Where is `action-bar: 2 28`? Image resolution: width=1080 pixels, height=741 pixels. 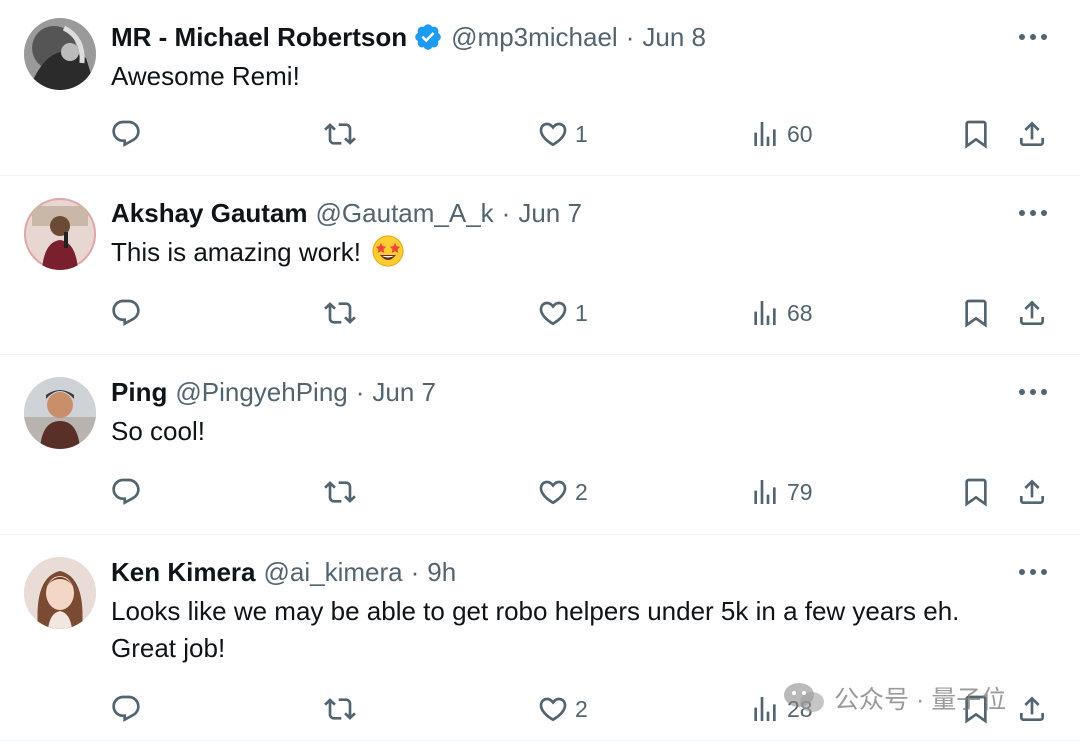 action-bar: 2 28 is located at coordinates (540, 709).